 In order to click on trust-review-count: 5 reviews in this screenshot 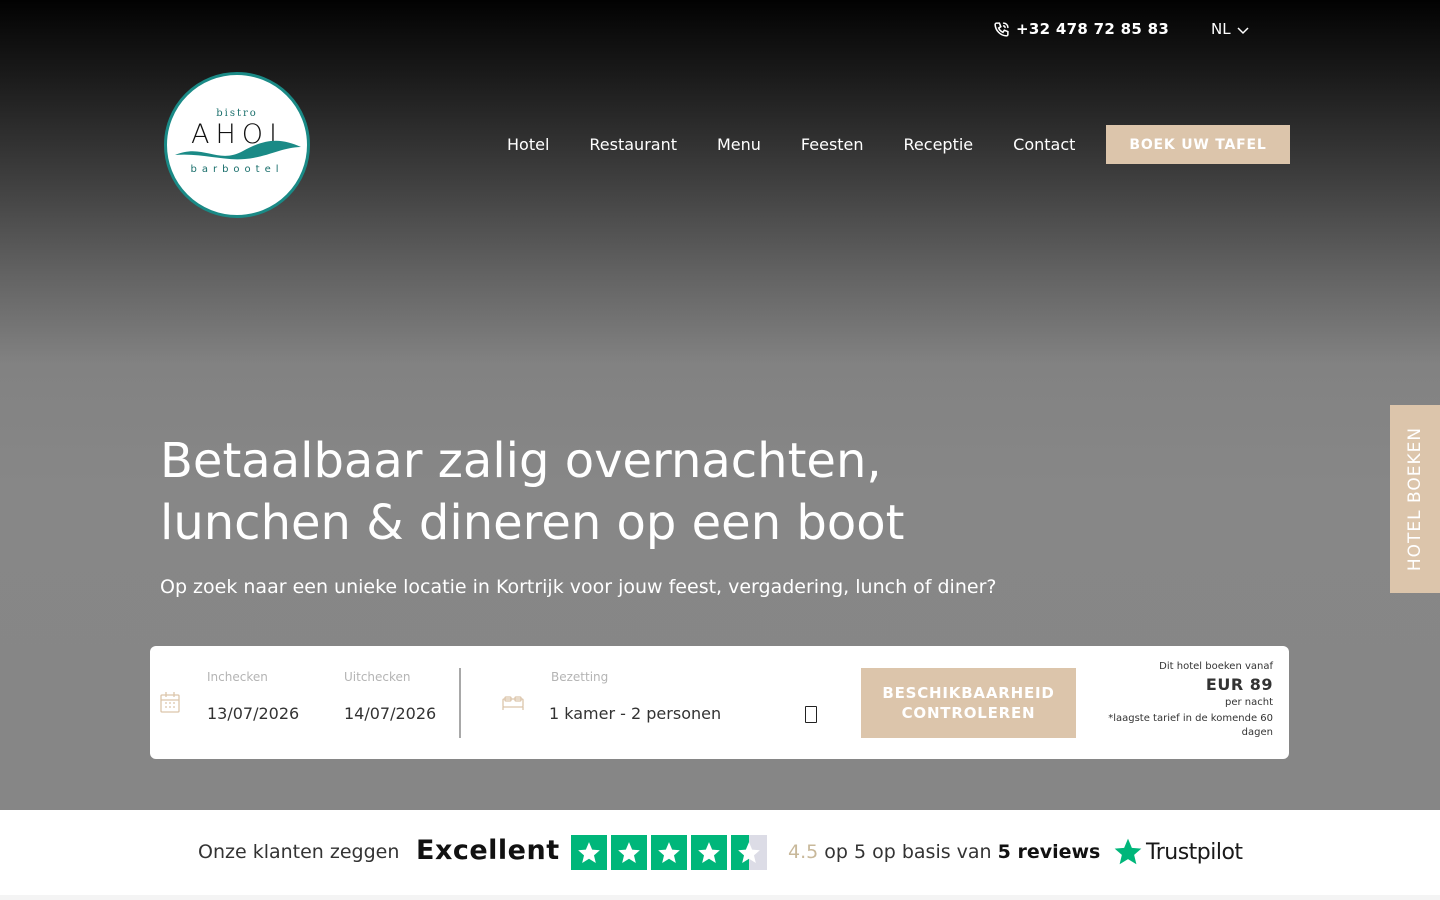, I will do `click(1049, 852)`.